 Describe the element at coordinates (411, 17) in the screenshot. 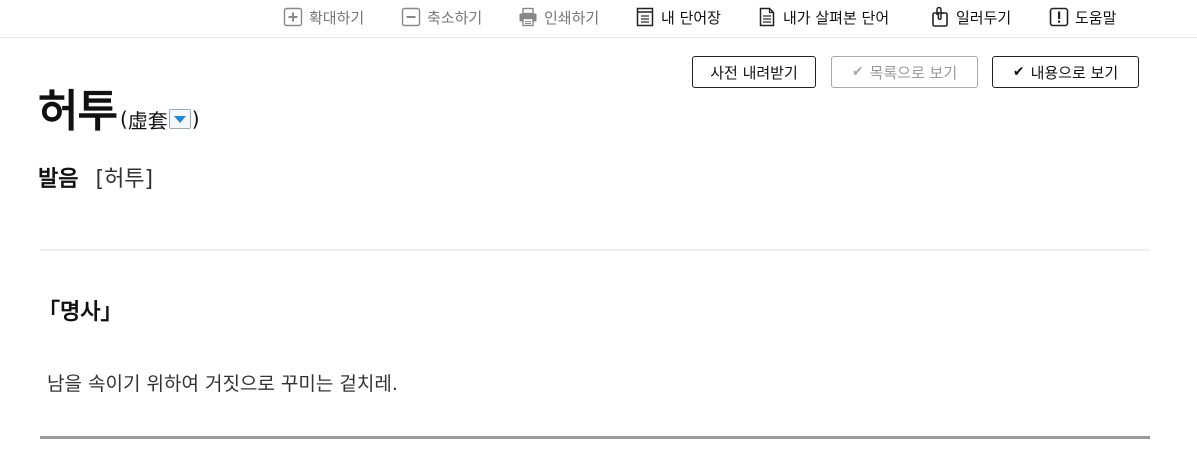

I see `zoom-out-icon` at that location.